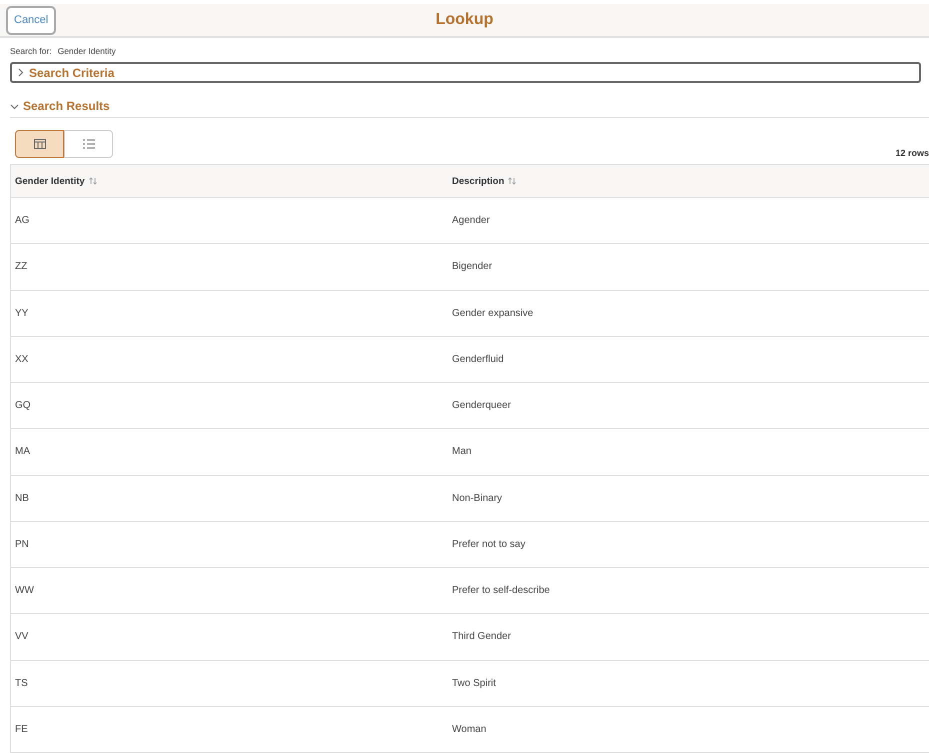 Image resolution: width=929 pixels, height=753 pixels. I want to click on column-header: Gender Identity, so click(50, 181).